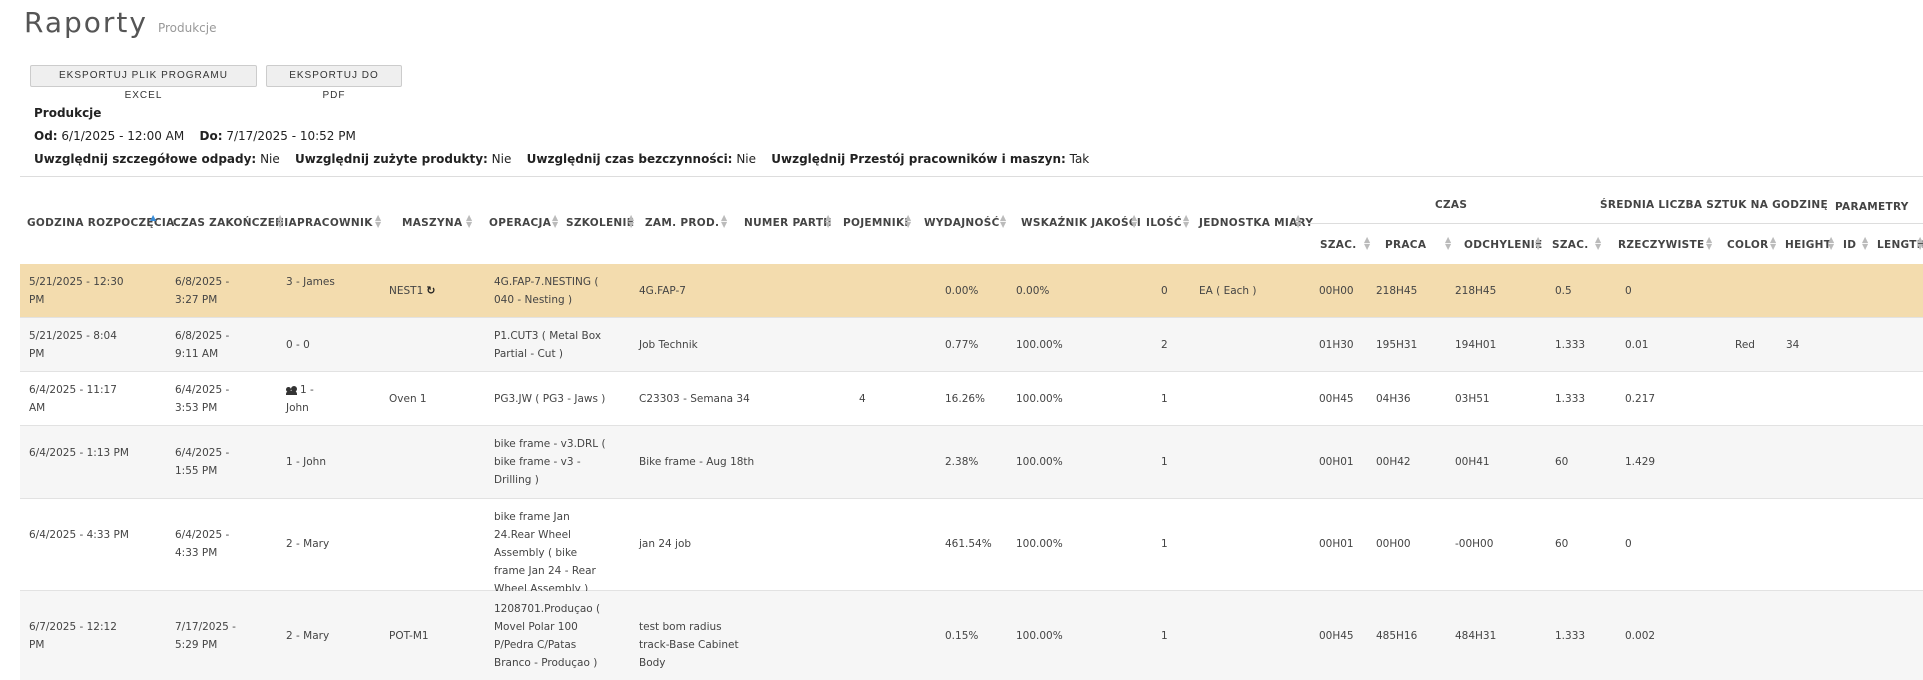 The height and width of the screenshot is (680, 1923). Describe the element at coordinates (1081, 223) in the screenshot. I see `header-quality: WSKAŹNIK JAKOŚCI` at that location.